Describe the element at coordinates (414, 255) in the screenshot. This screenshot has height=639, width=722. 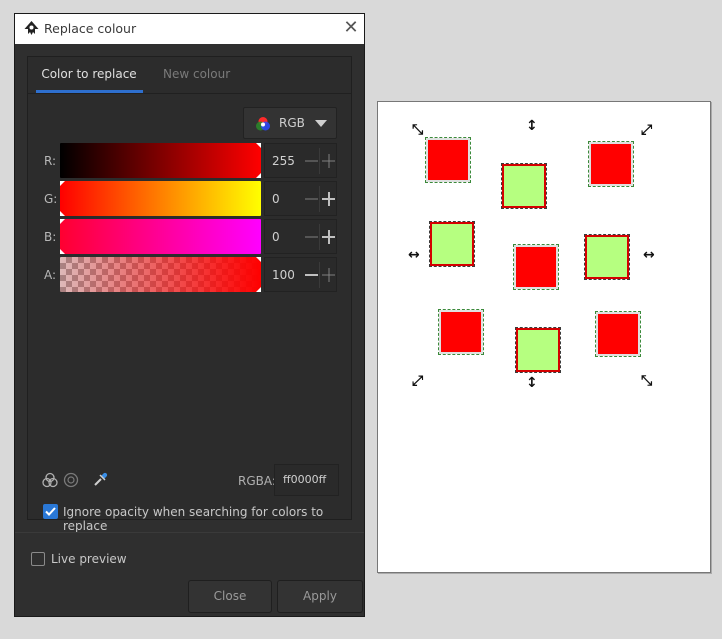
I see `resize-handle-w-icon: ↔` at that location.